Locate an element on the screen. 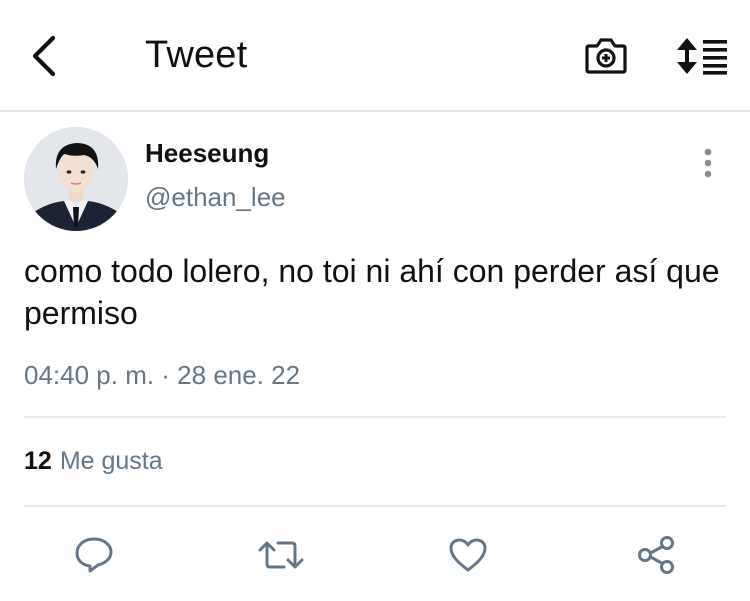  like-button is located at coordinates (468, 555).